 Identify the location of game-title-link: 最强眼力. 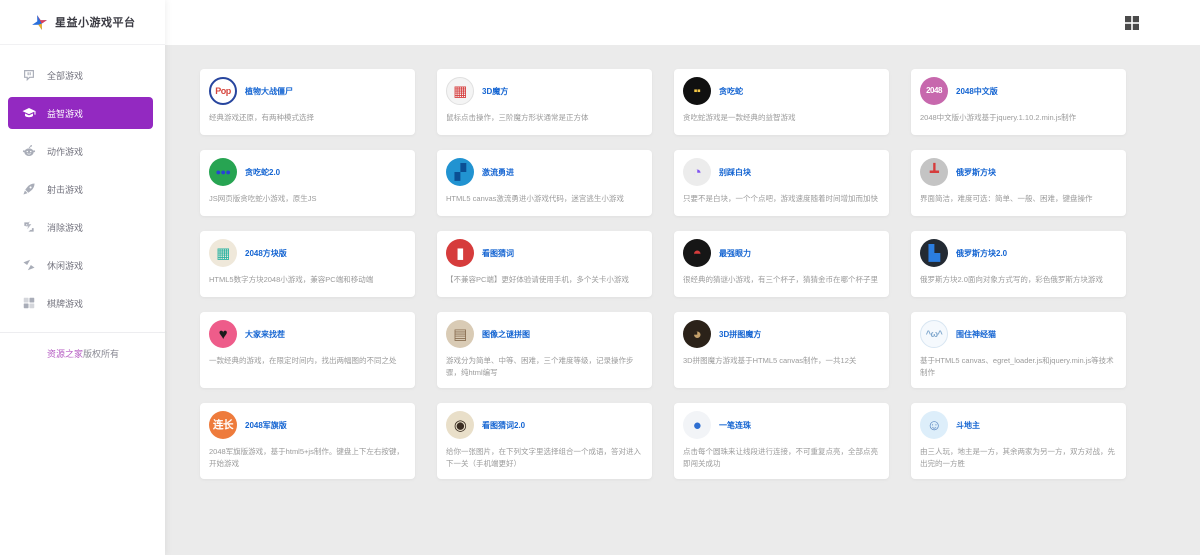
(735, 253).